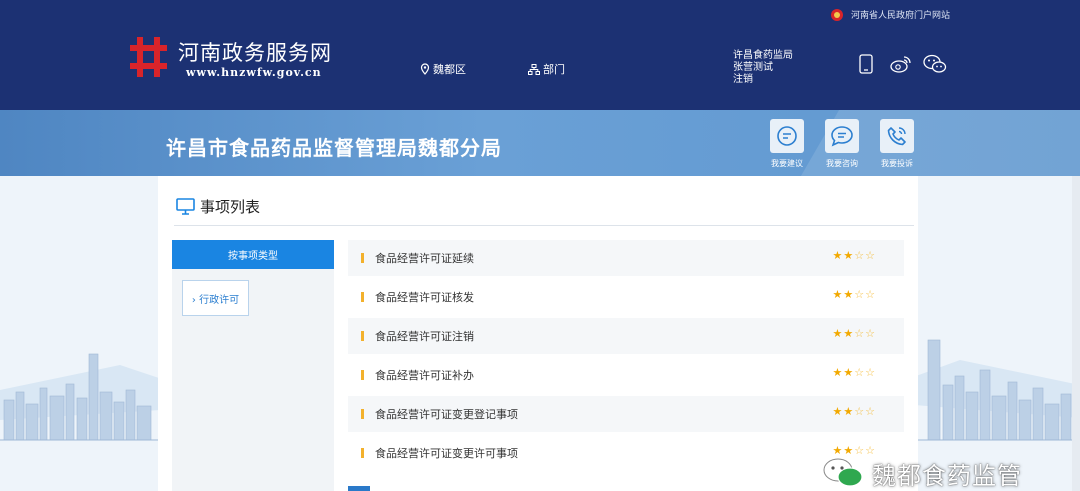 This screenshot has height=491, width=1080. I want to click on org-chart-icon, so click(534, 69).